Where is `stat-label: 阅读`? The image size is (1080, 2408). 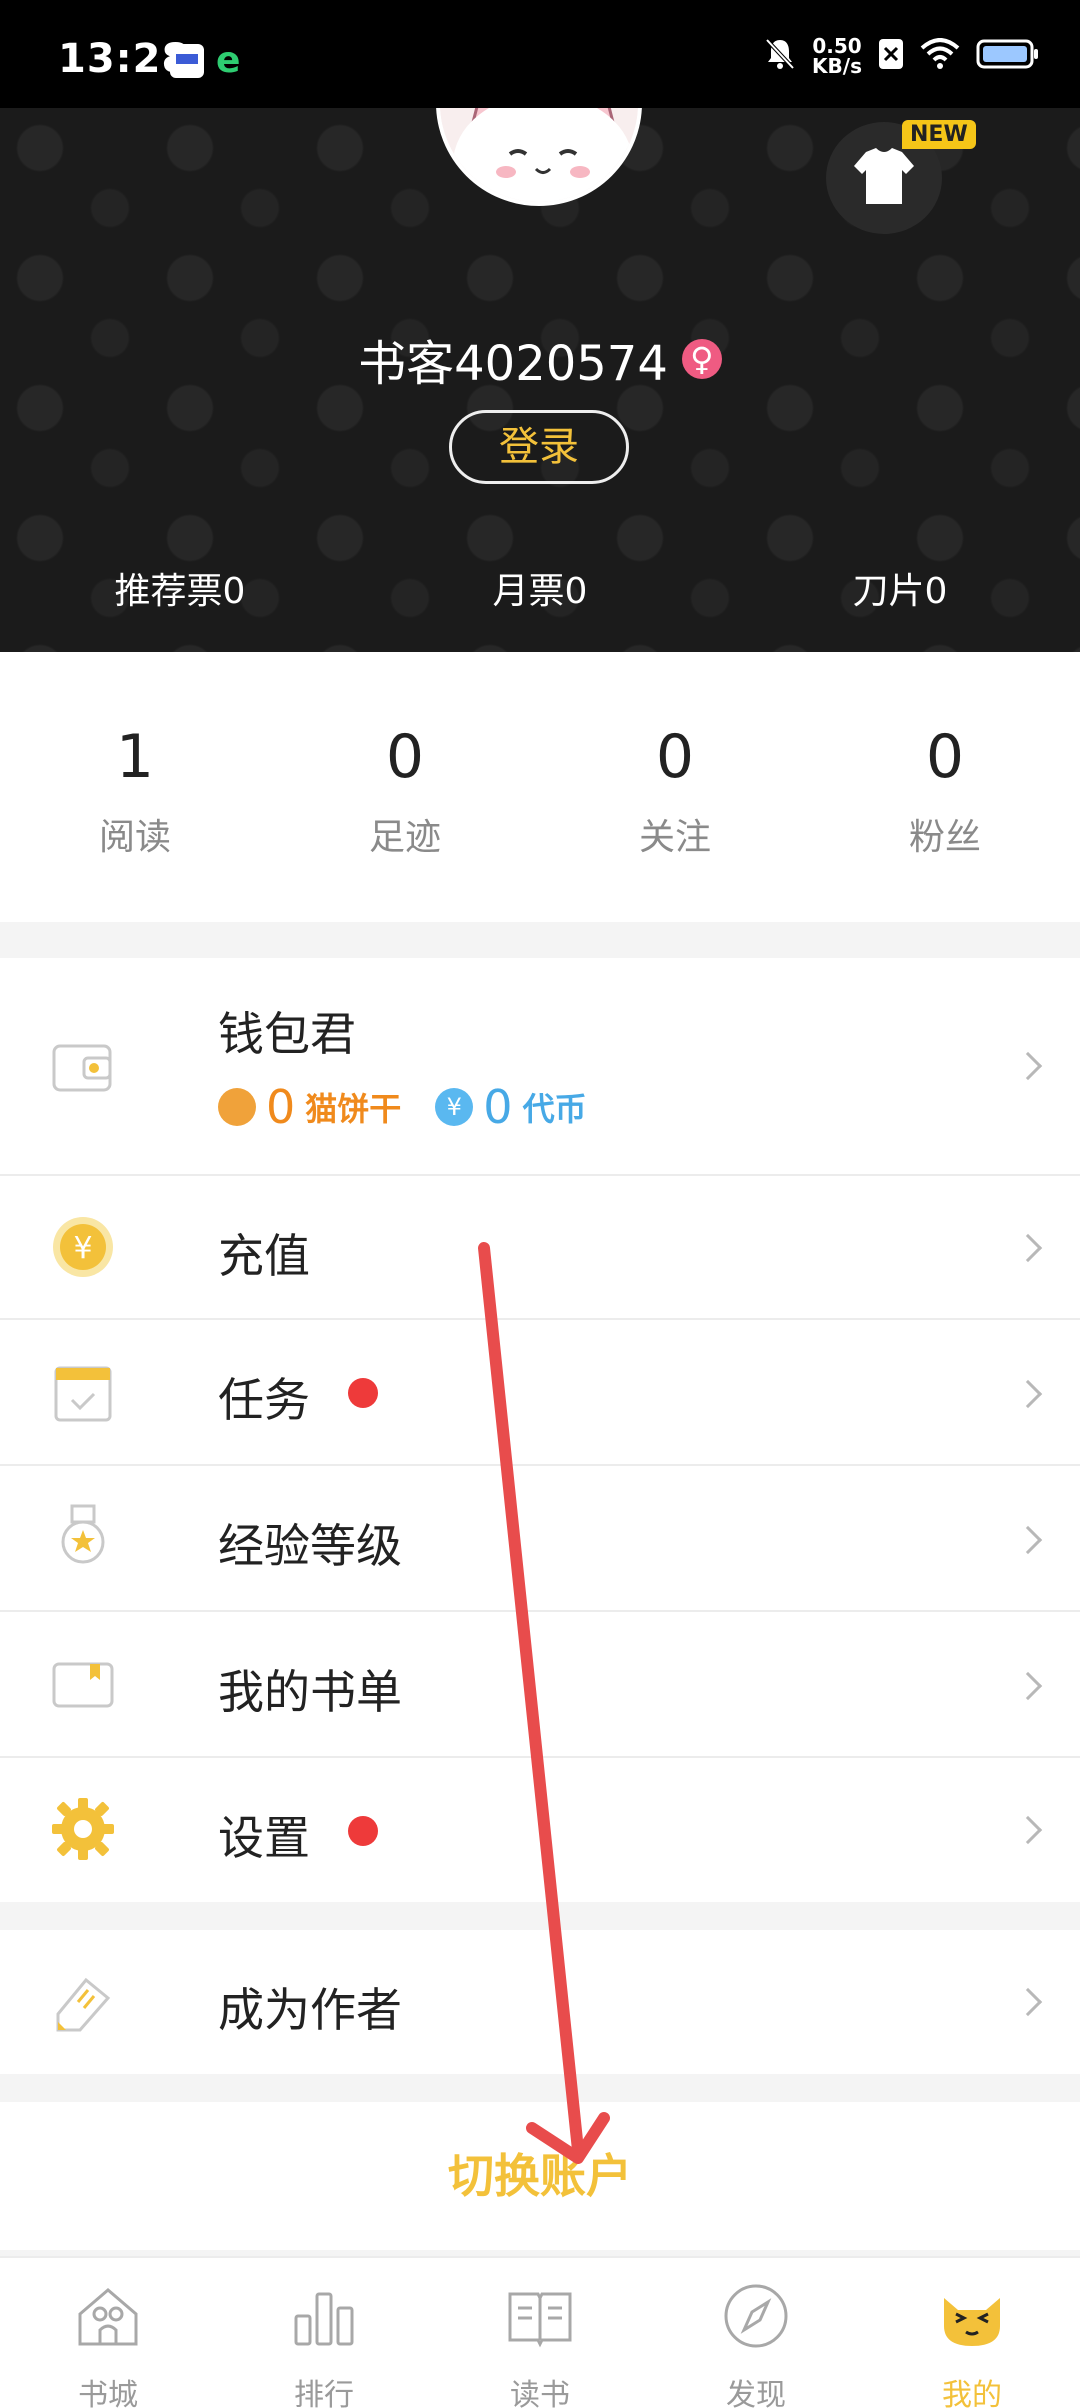
stat-label: 阅读 is located at coordinates (134, 837).